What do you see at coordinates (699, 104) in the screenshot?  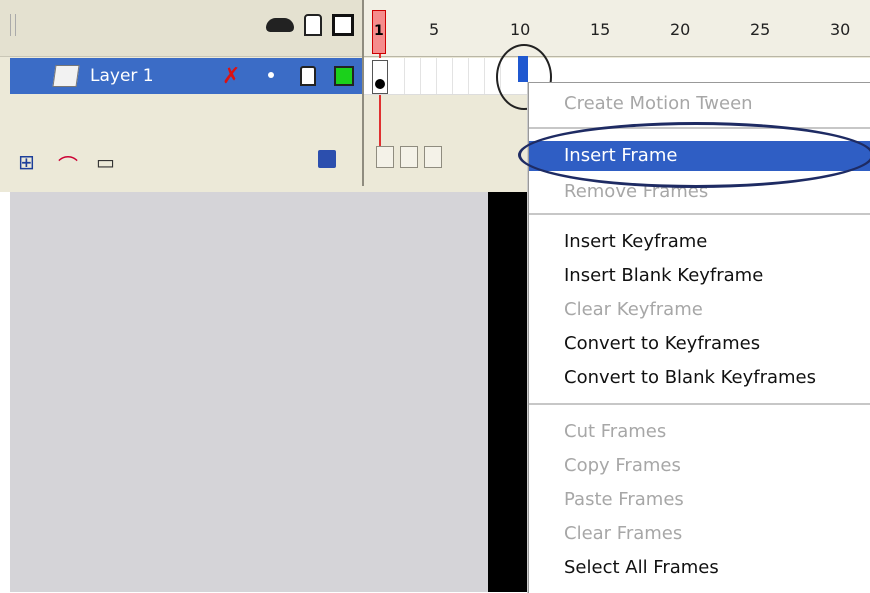 I see `menu-item-create-motion-tween: Create Motion Tween` at bounding box center [699, 104].